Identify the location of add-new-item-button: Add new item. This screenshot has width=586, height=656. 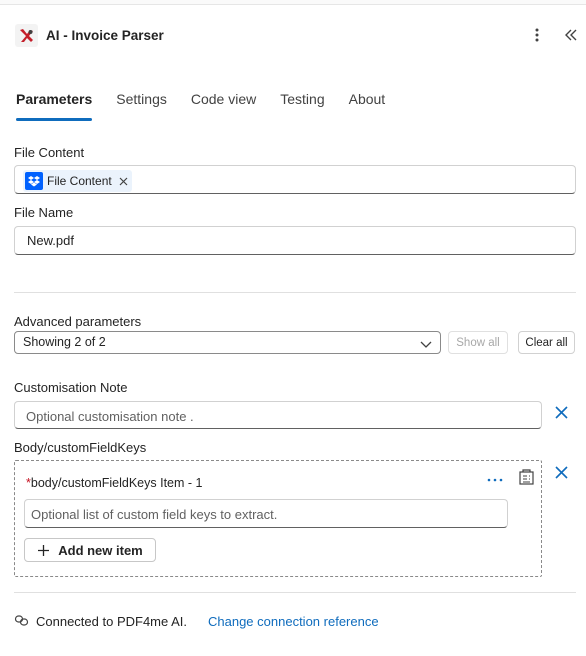
(90, 550).